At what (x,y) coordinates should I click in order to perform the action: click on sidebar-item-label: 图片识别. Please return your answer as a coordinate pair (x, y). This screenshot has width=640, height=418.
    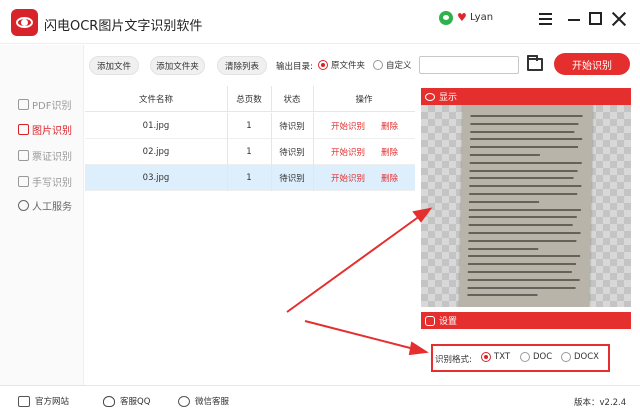
    Looking at the image, I should click on (52, 131).